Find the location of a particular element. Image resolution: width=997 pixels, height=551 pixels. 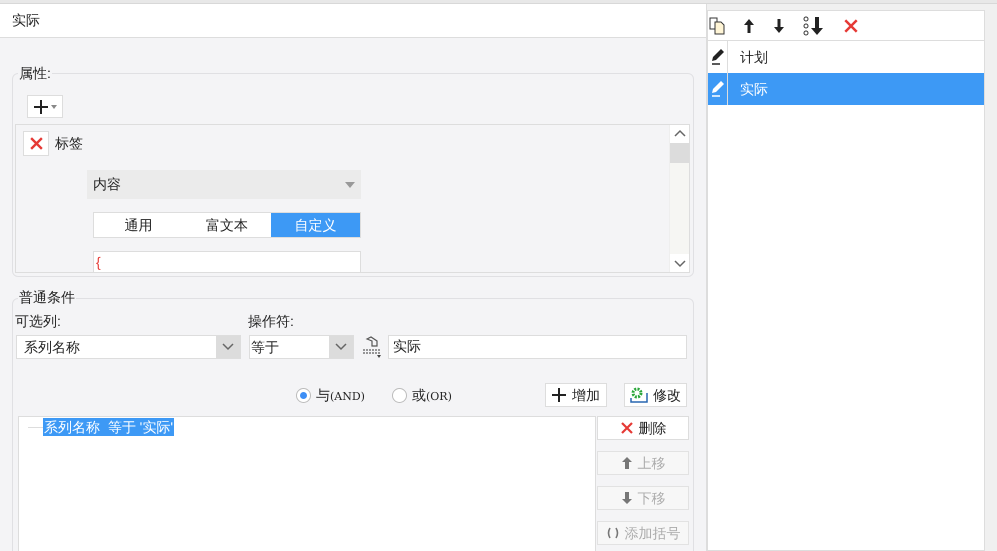

tab: 富文本 is located at coordinates (227, 225).